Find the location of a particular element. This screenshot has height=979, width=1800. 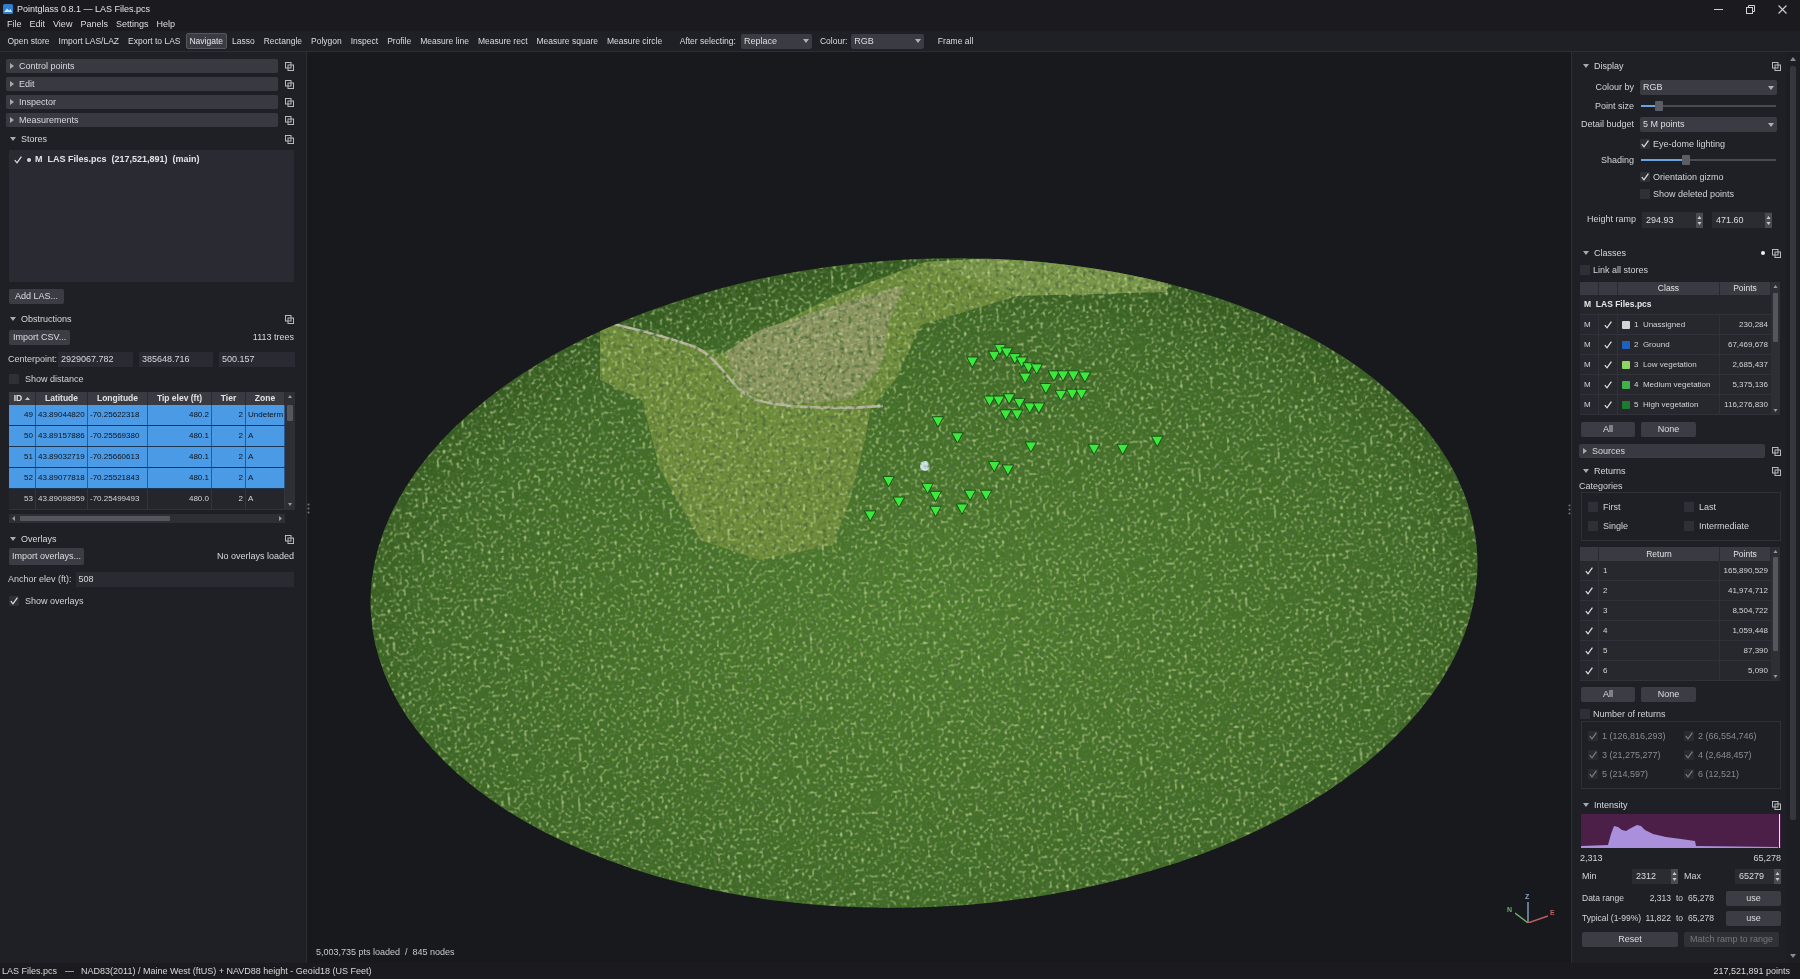

tool-button: Polygon is located at coordinates (326, 41).